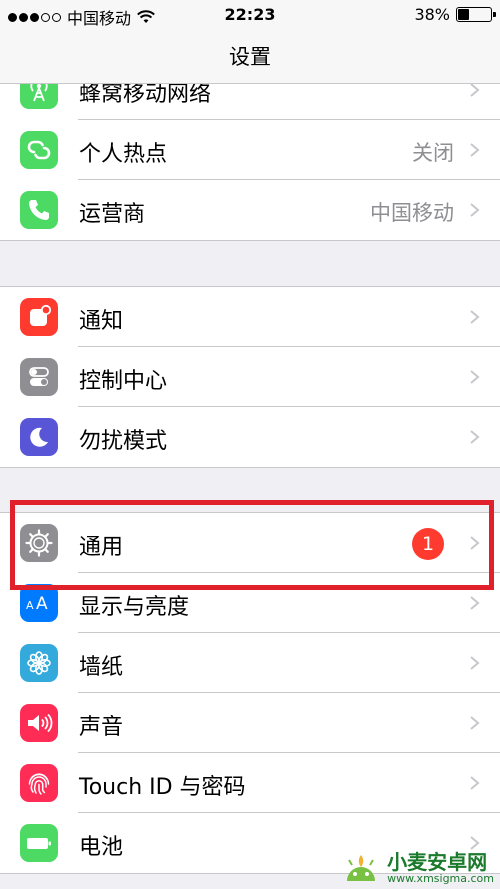 The height and width of the screenshot is (889, 500). Describe the element at coordinates (463, 14) in the screenshot. I see `battery-fill` at that location.